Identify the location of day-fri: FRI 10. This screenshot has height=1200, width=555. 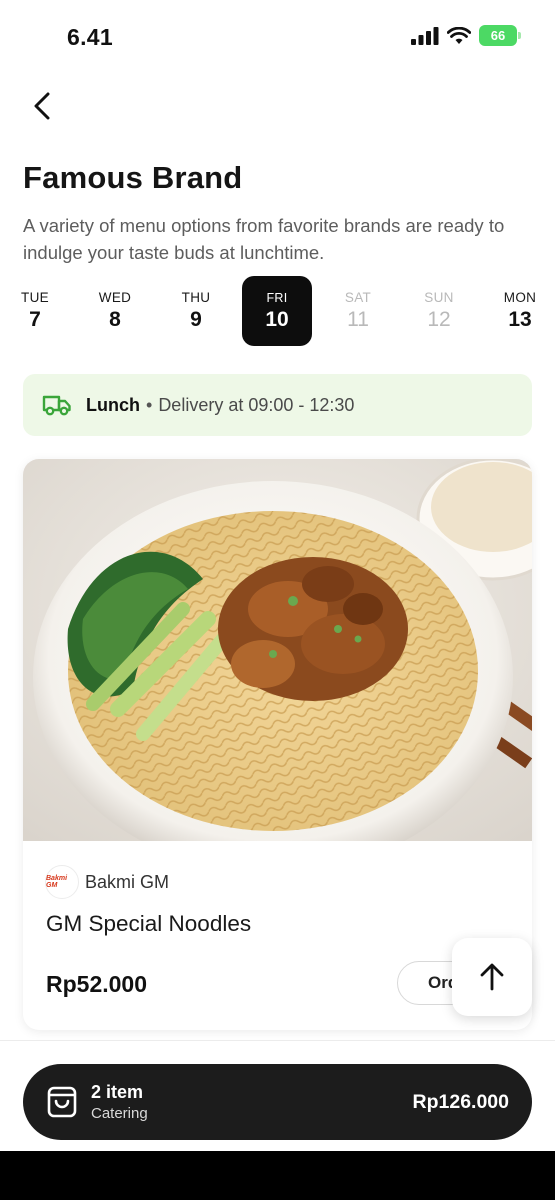
(277, 311).